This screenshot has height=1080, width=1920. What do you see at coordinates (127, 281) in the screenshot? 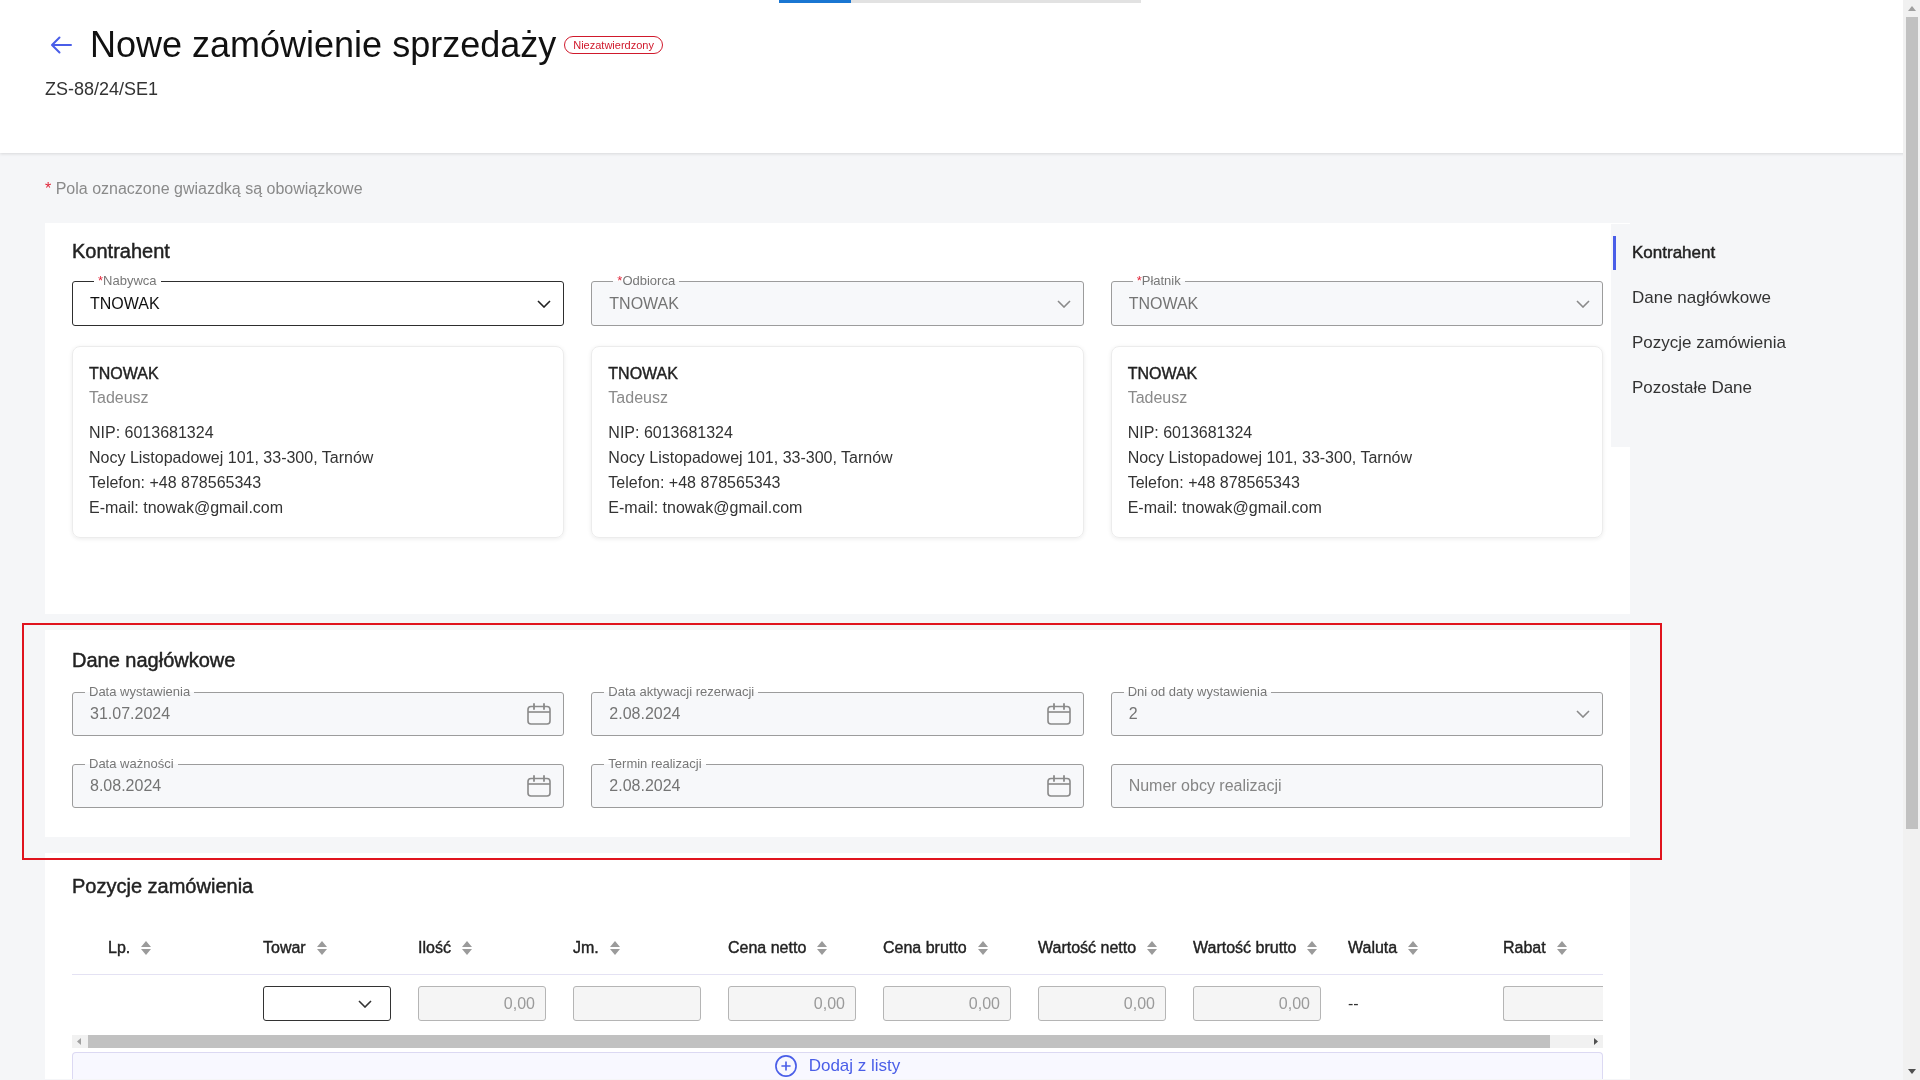
I see `field-label: *Nabywca` at bounding box center [127, 281].